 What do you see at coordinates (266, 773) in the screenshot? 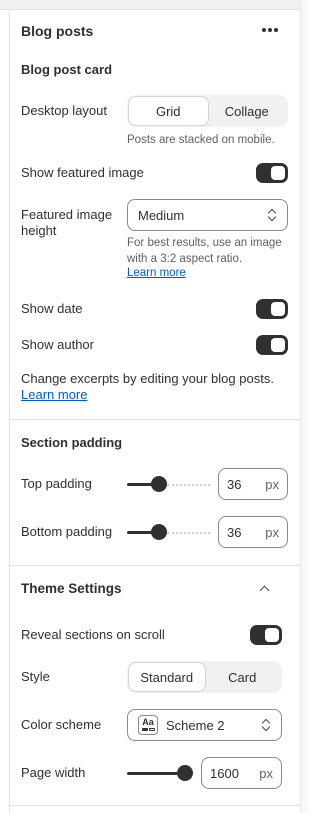
I see `page-width-unit: px` at bounding box center [266, 773].